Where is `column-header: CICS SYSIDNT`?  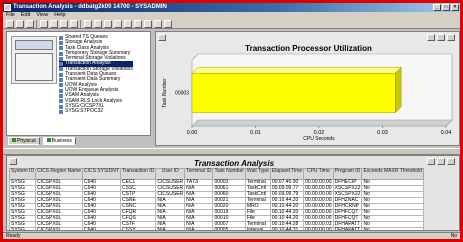
column-header: CICS SYSIDNT is located at coordinates (101, 174).